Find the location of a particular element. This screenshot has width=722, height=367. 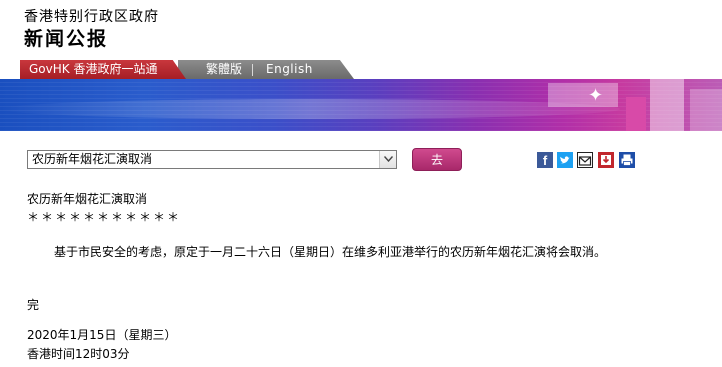

download-icon is located at coordinates (606, 160).